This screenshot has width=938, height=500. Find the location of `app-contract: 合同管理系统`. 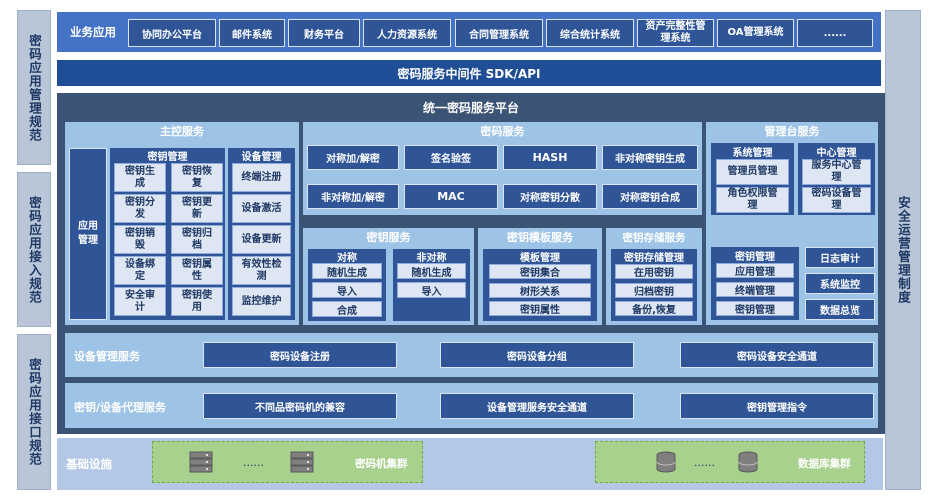

app-contract: 合同管理系统 is located at coordinates (499, 33).